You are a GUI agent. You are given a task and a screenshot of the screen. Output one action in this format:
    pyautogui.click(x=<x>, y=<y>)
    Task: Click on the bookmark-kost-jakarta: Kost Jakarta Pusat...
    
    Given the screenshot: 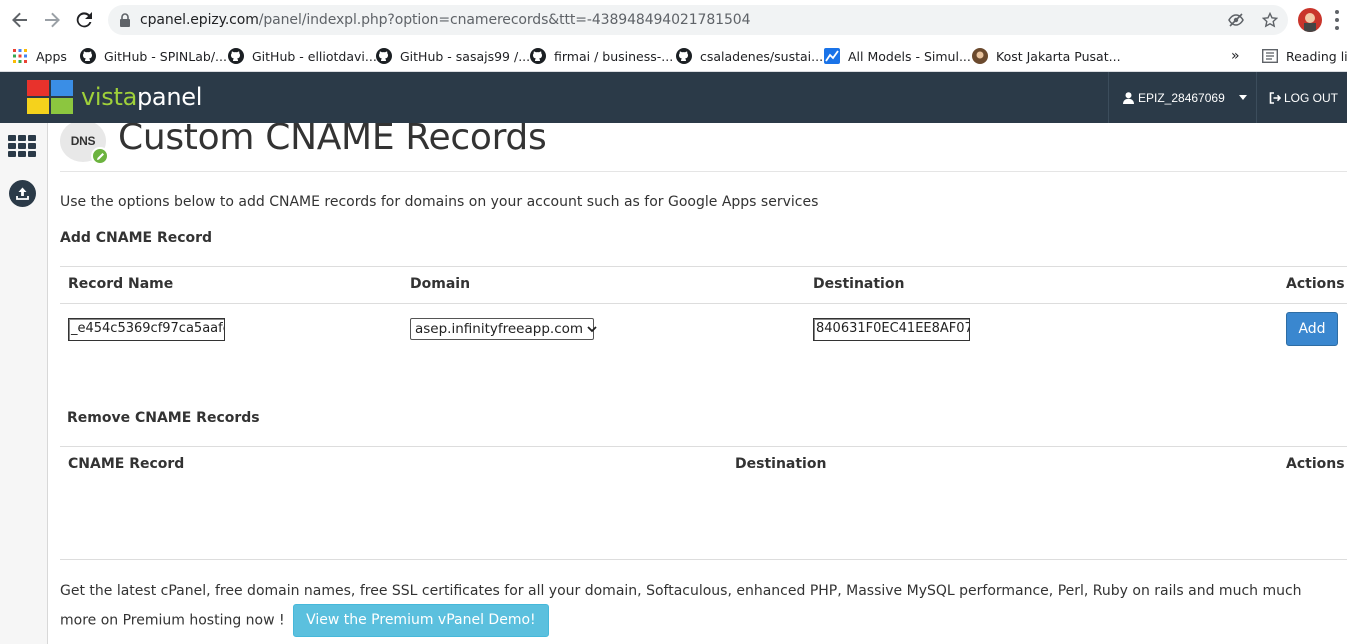 What is the action you would take?
    pyautogui.click(x=1046, y=56)
    